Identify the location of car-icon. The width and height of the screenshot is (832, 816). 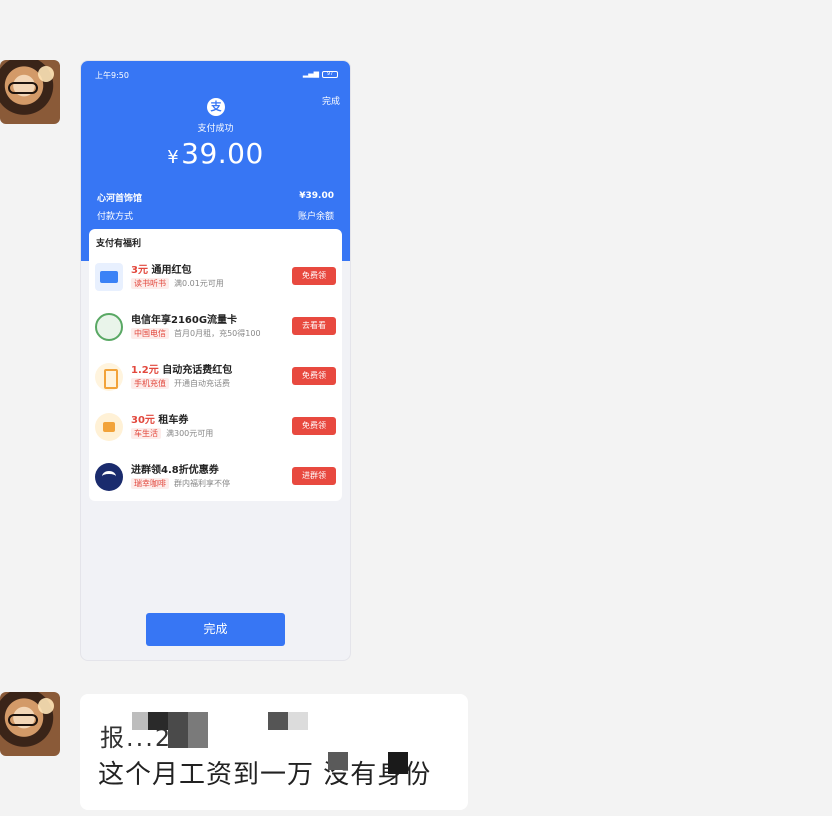
(109, 427).